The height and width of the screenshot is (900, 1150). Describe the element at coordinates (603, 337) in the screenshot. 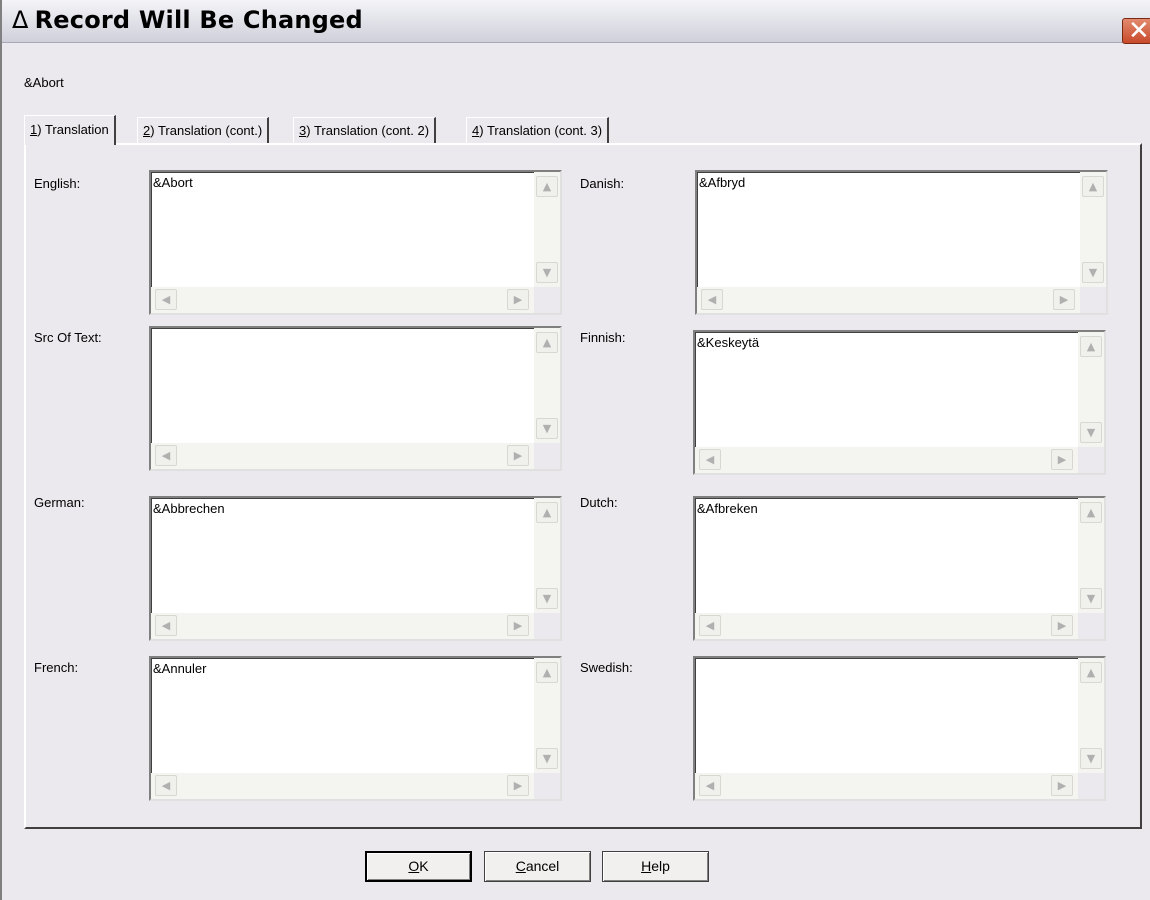

I see `finnish-label: Finnish:` at that location.